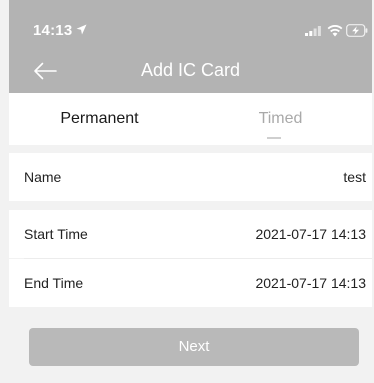 The width and height of the screenshot is (374, 383). I want to click on next-button: Next, so click(194, 347).